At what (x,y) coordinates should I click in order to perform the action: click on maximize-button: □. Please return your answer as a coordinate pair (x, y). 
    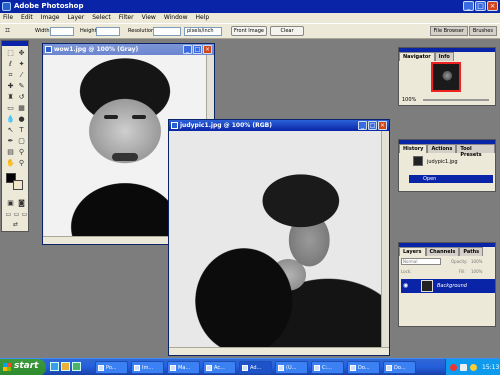
    Looking at the image, I should click on (480, 6).